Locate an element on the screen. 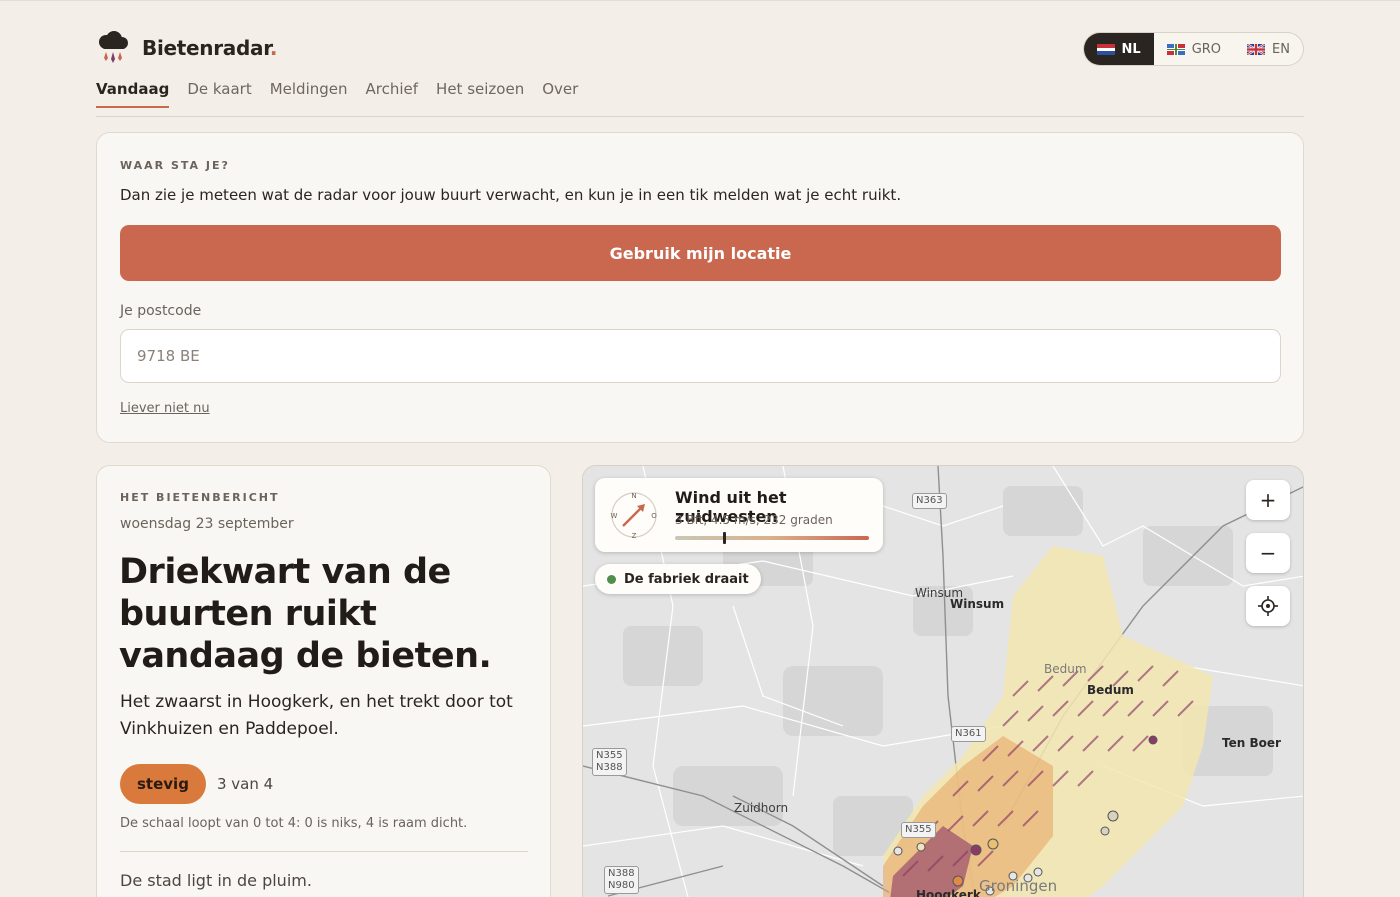 This screenshot has width=1400, height=897. road-n361-label: N361 is located at coordinates (968, 734).